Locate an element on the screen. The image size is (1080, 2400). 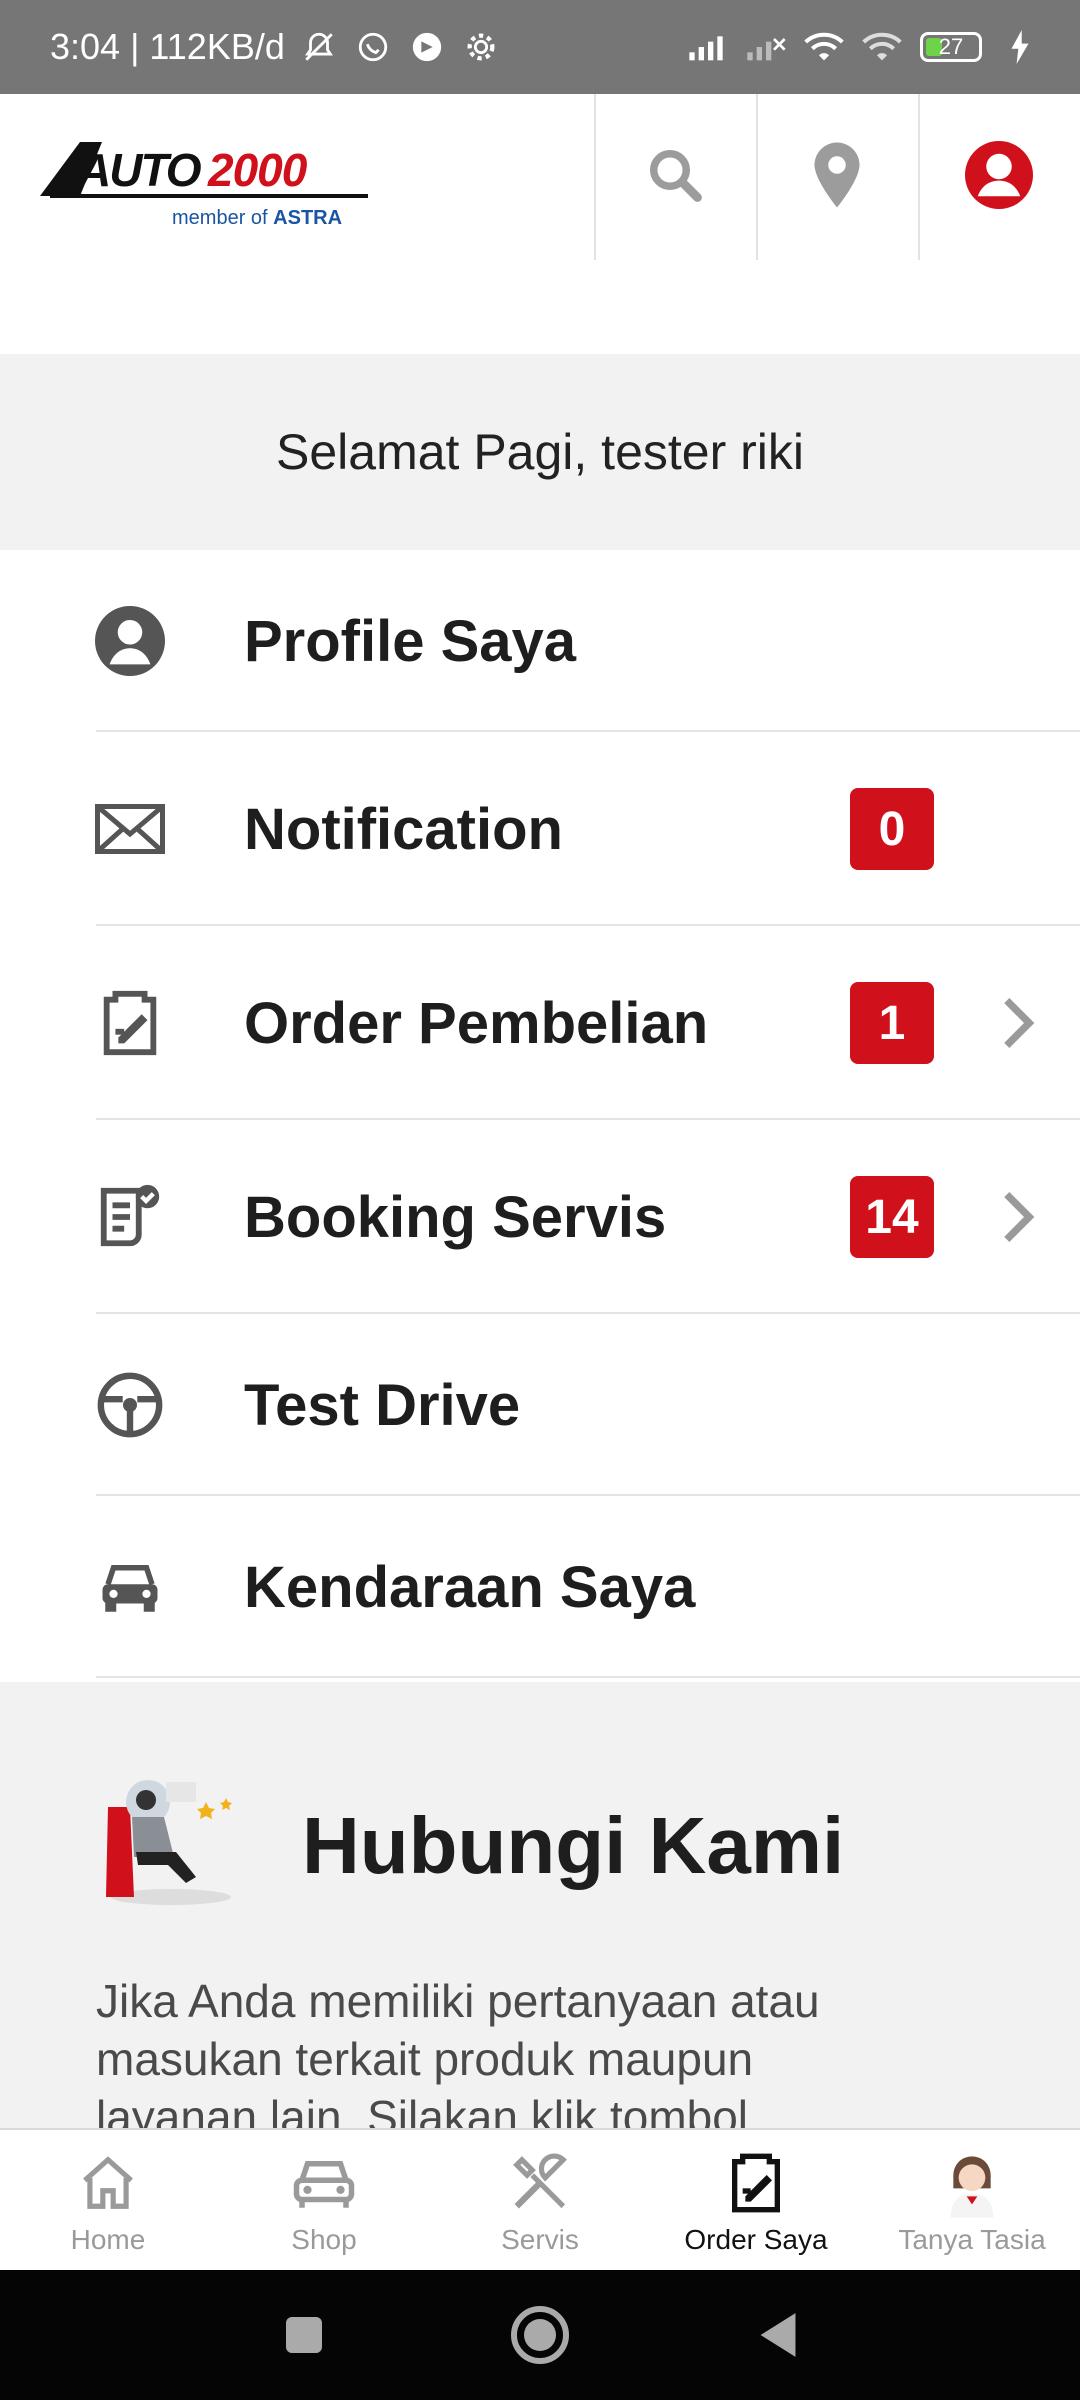
logo-2000-text: 2000 is located at coordinates (257, 170).